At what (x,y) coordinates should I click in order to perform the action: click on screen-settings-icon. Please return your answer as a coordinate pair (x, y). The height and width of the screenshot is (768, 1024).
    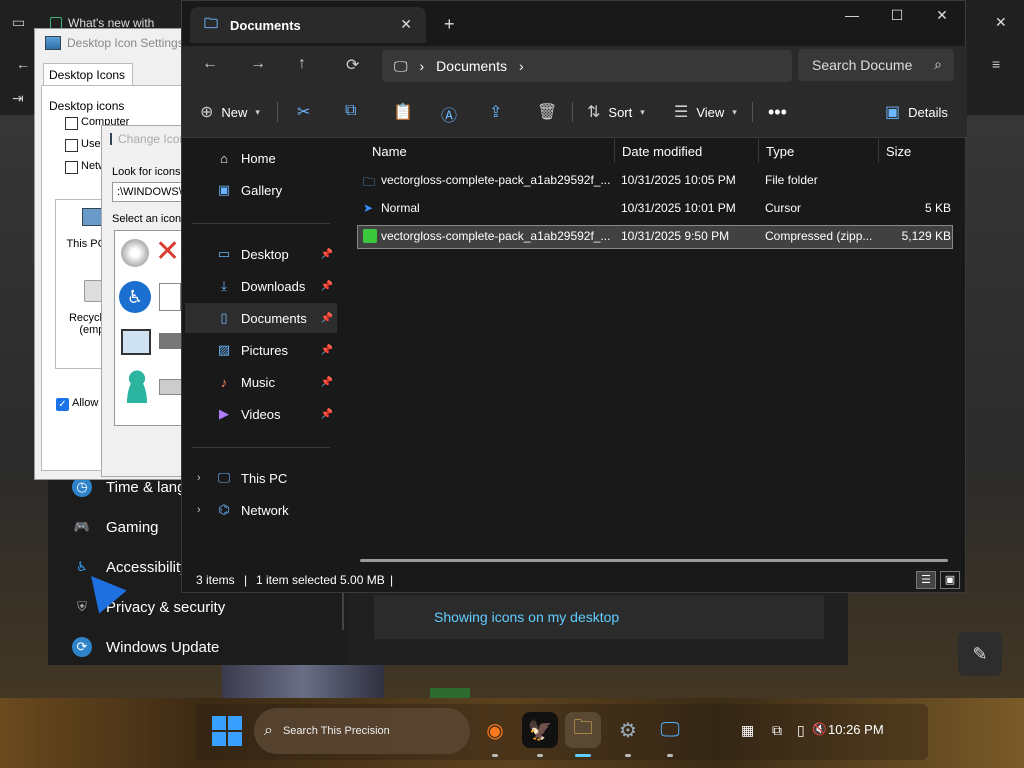
    Looking at the image, I should click on (136, 342).